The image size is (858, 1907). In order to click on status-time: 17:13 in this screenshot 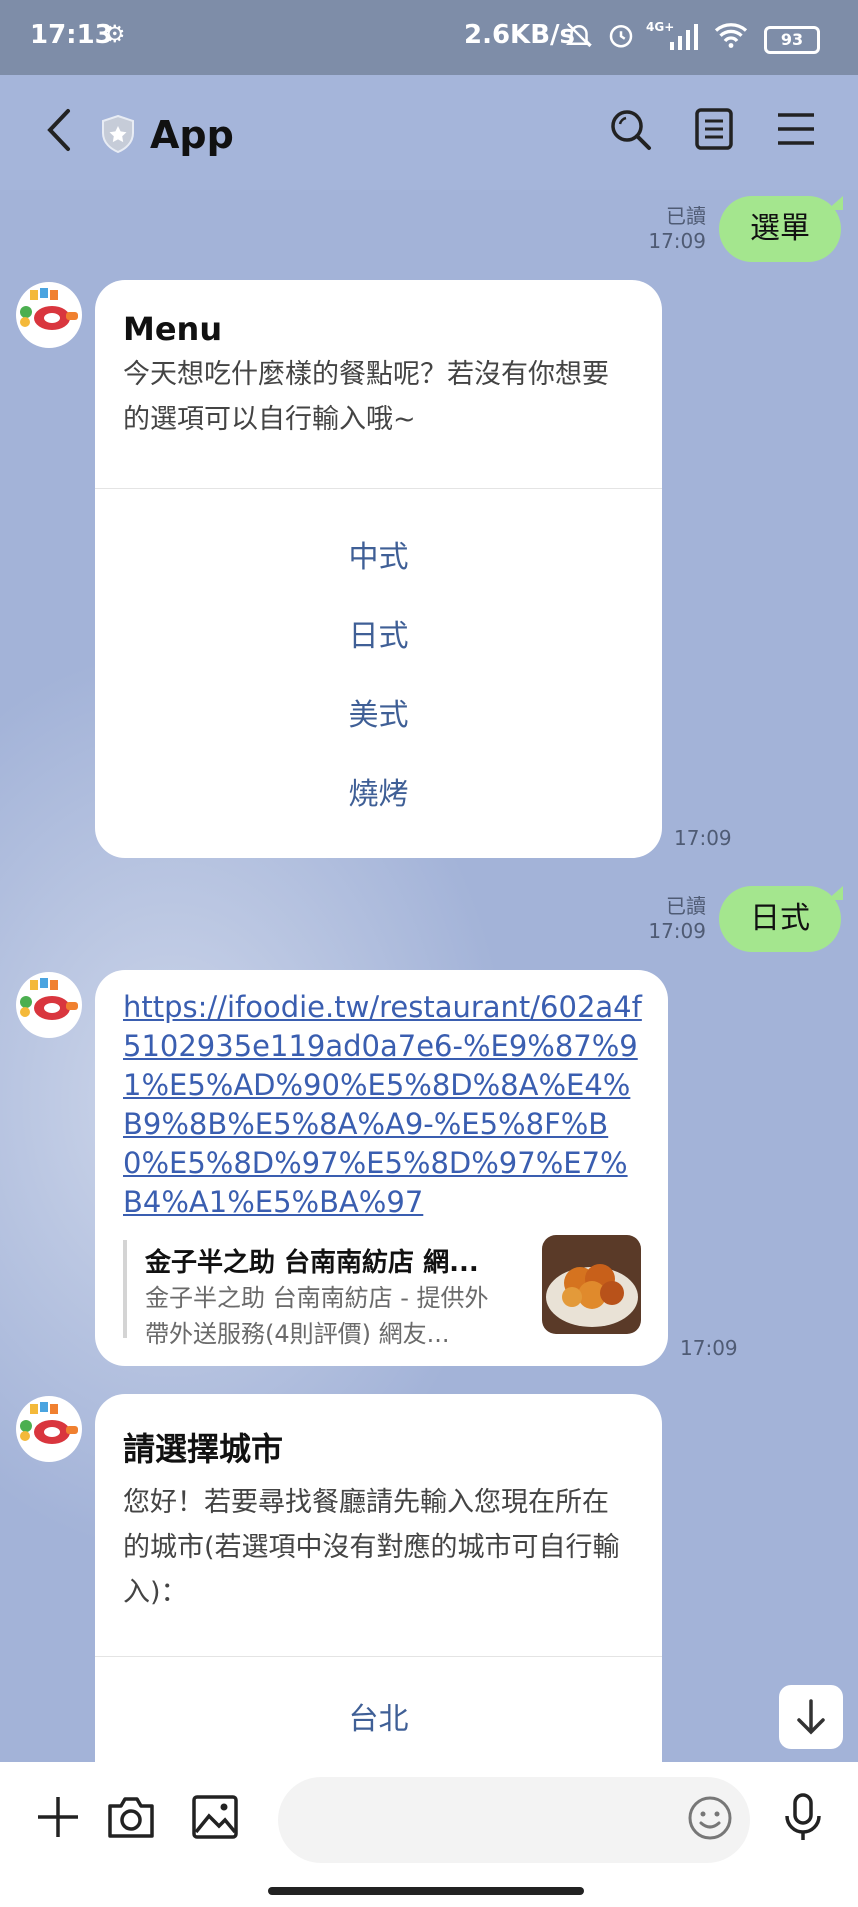, I will do `click(71, 35)`.